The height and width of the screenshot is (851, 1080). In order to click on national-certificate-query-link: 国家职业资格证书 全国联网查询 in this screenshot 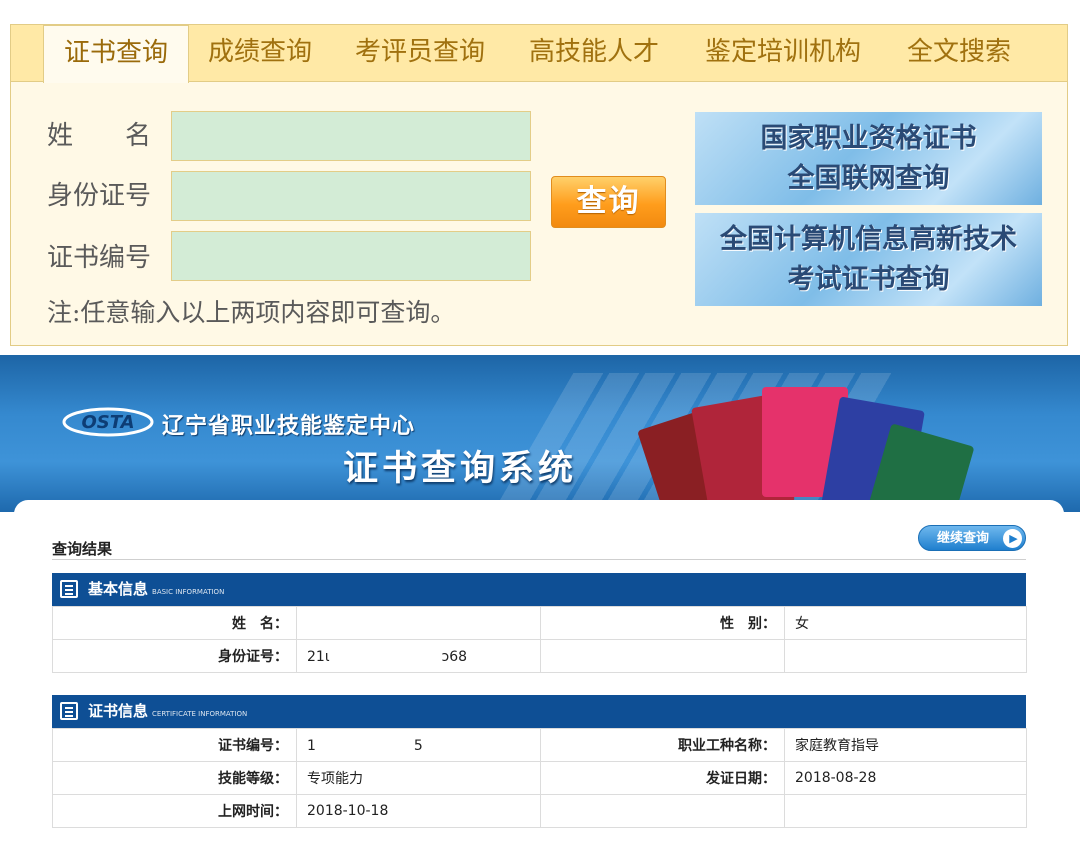, I will do `click(868, 158)`.